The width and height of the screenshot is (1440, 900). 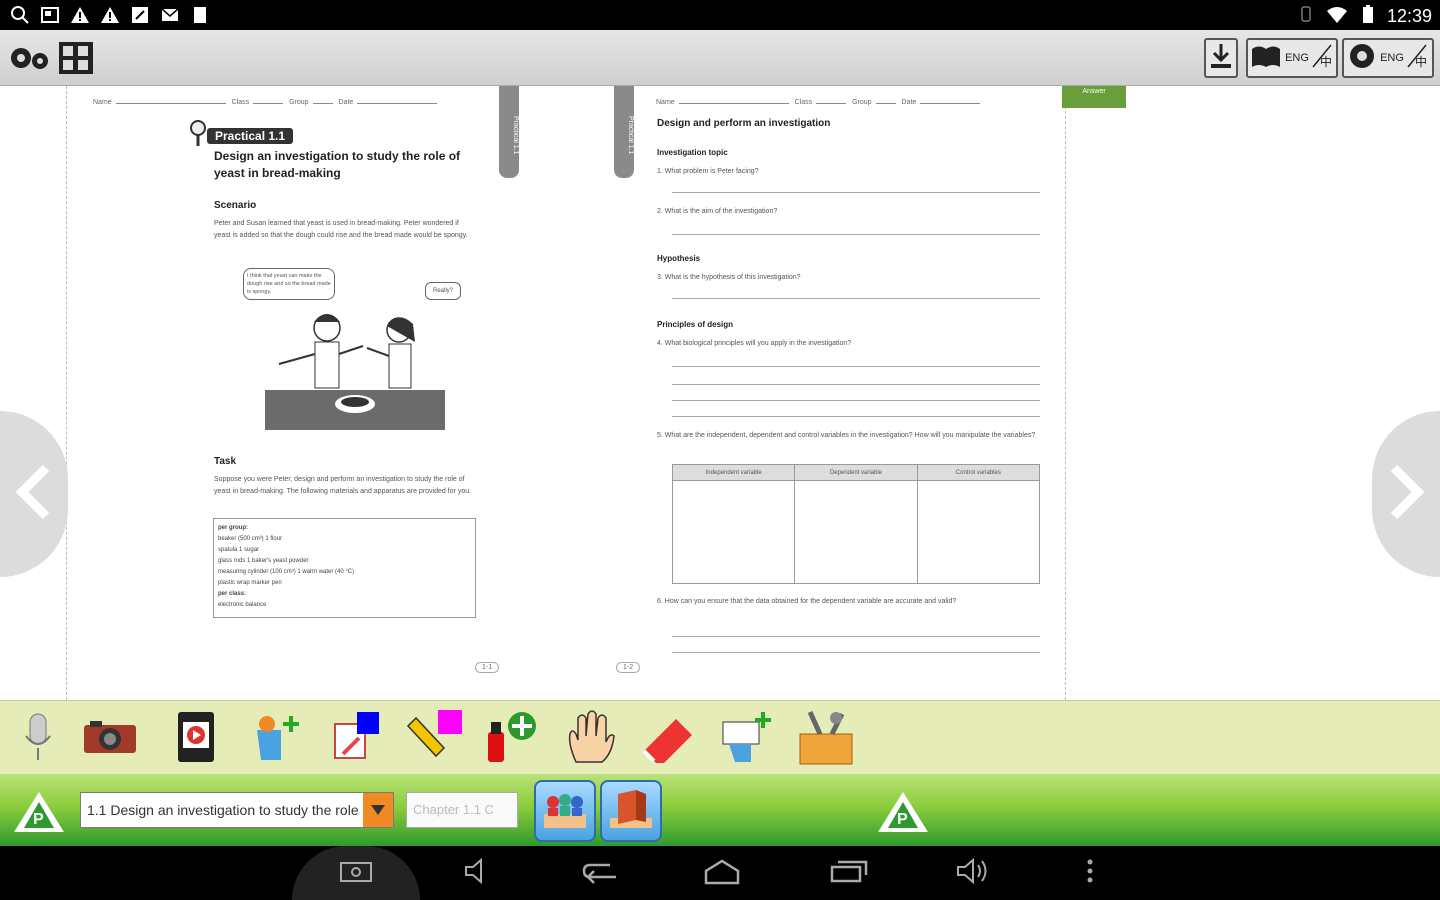 I want to click on add-marker-icon, so click(x=512, y=739).